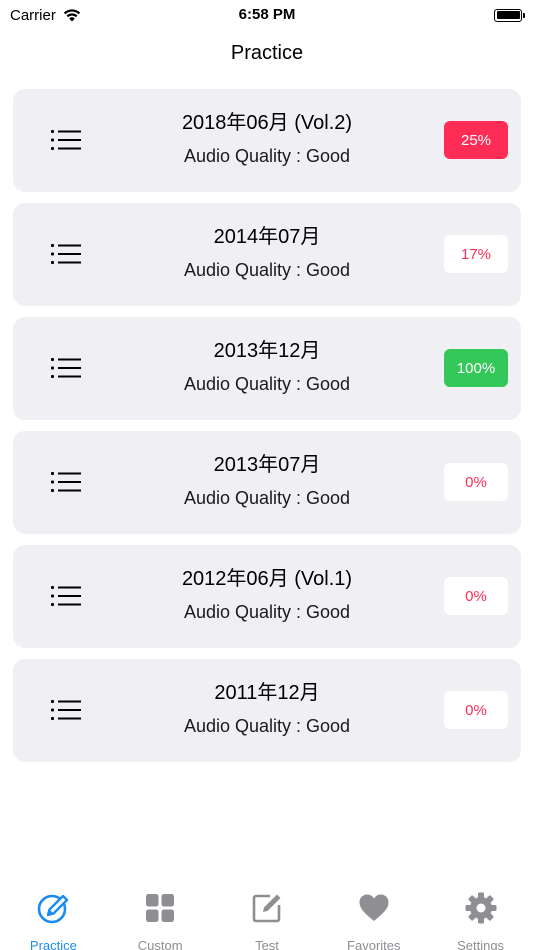 The image size is (534, 950). What do you see at coordinates (476, 254) in the screenshot?
I see `progress-badge: 17%` at bounding box center [476, 254].